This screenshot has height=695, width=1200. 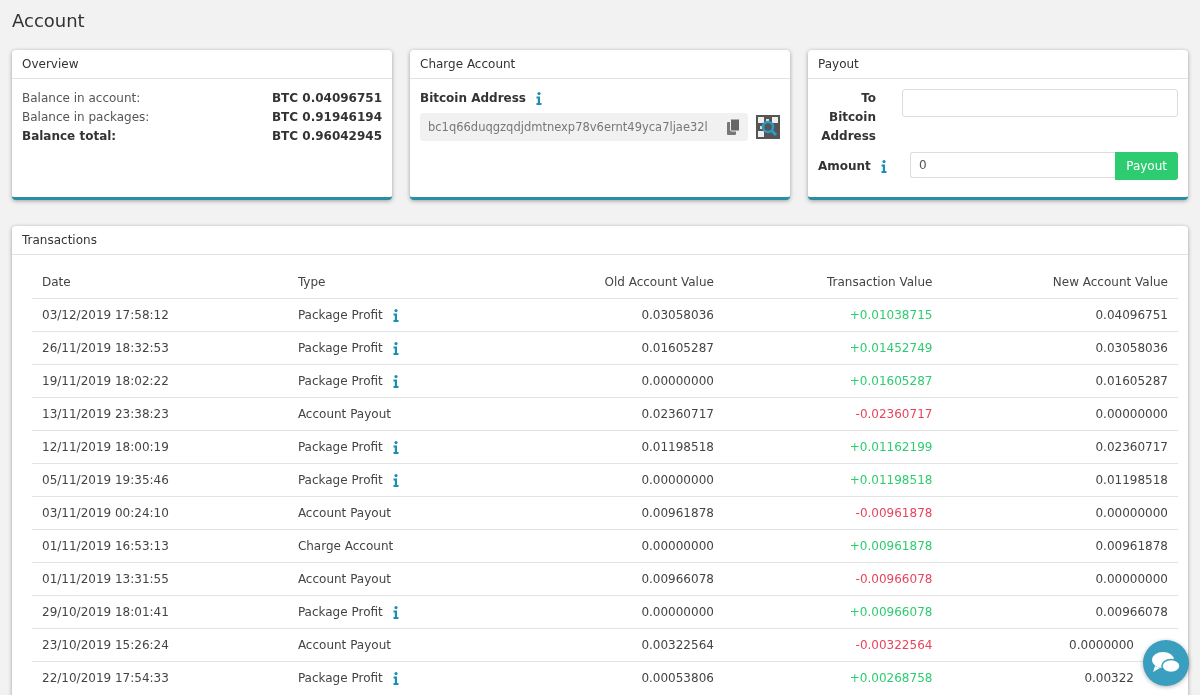 What do you see at coordinates (160, 447) in the screenshot?
I see `table-cell: 12/11/2019 18:00:19` at bounding box center [160, 447].